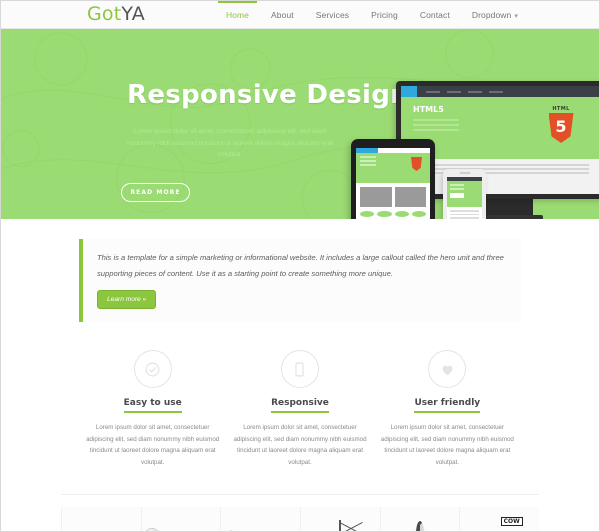  What do you see at coordinates (447, 369) in the screenshot?
I see `heart-icon` at bounding box center [447, 369].